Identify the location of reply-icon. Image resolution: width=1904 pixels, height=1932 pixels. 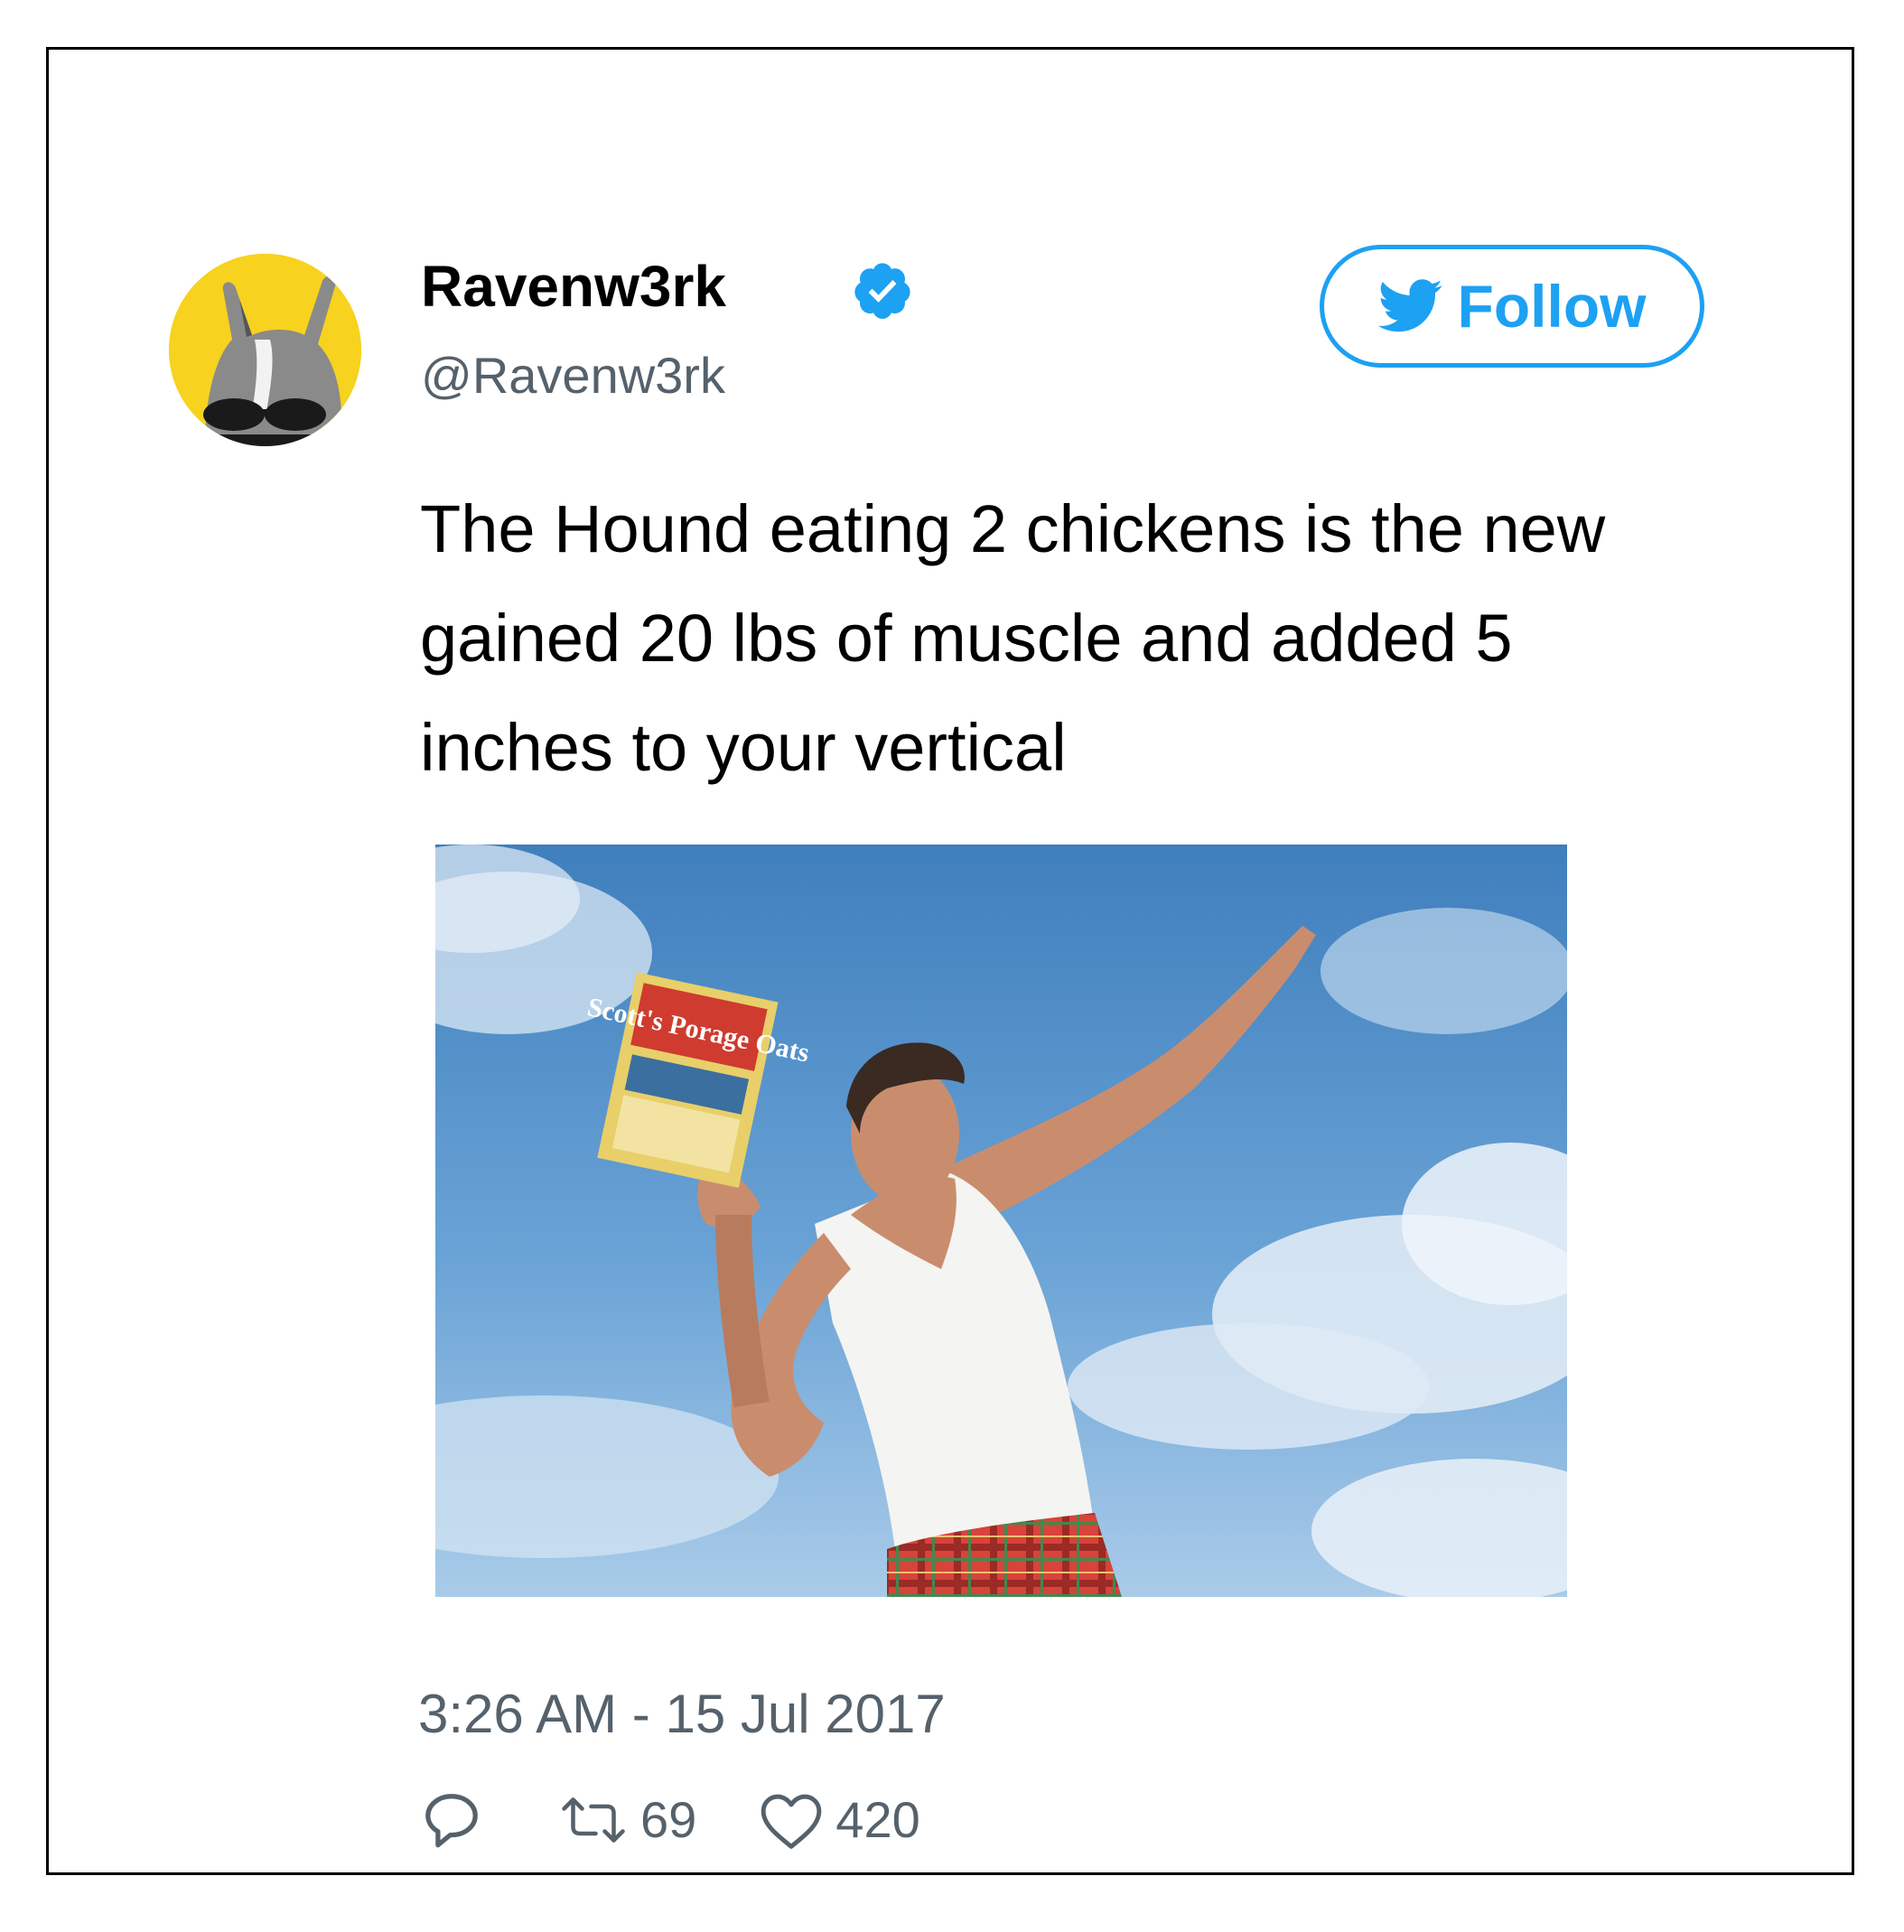
(452, 1821).